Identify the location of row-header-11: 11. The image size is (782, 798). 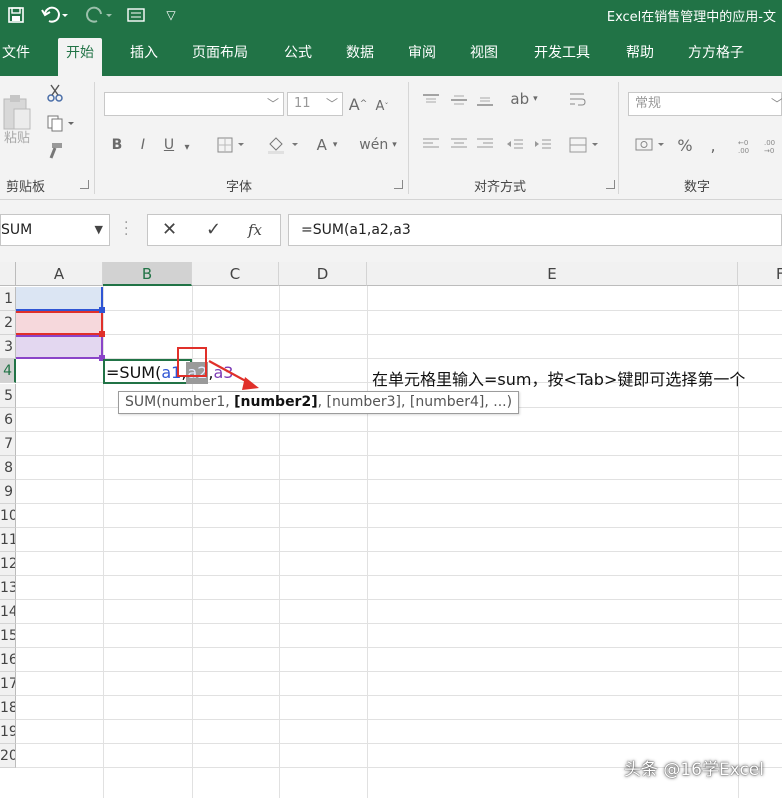
(8, 540).